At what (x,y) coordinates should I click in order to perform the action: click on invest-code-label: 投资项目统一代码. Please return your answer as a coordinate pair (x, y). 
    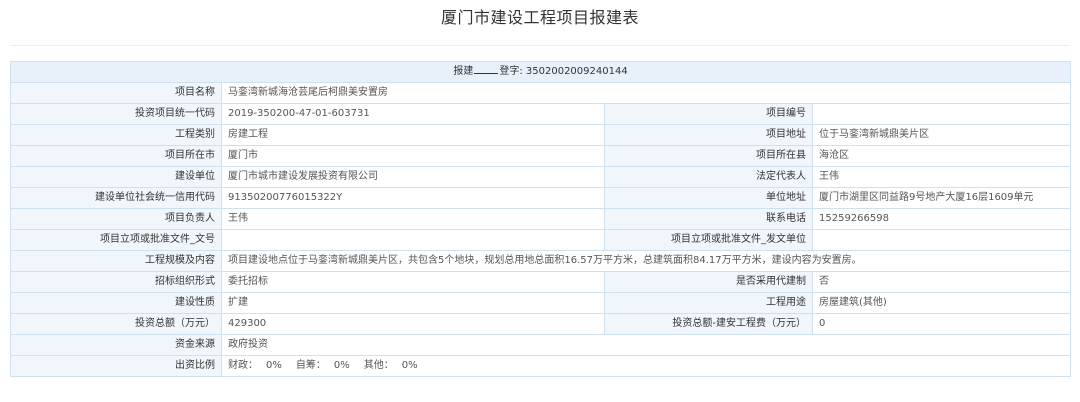
    Looking at the image, I should click on (116, 114).